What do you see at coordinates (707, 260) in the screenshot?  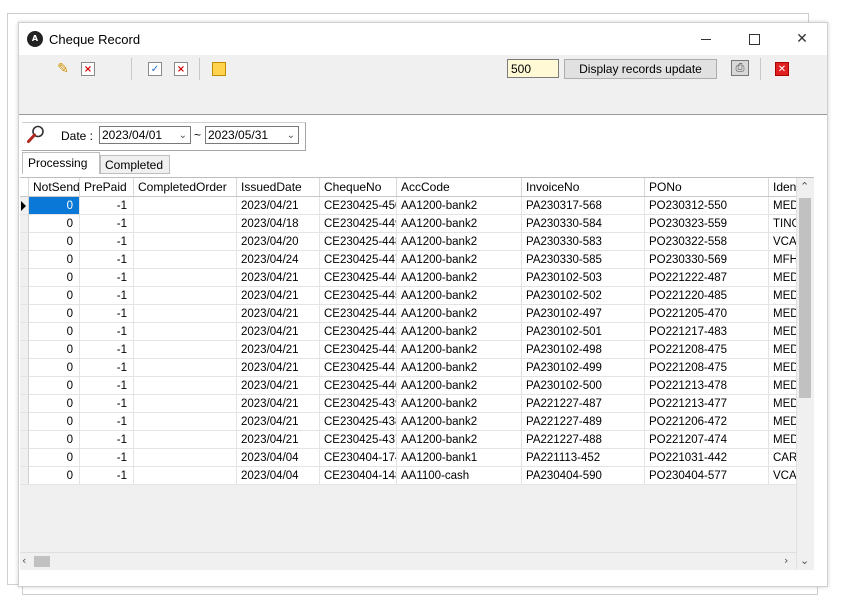 I see `cell-pono: PO230330-569` at bounding box center [707, 260].